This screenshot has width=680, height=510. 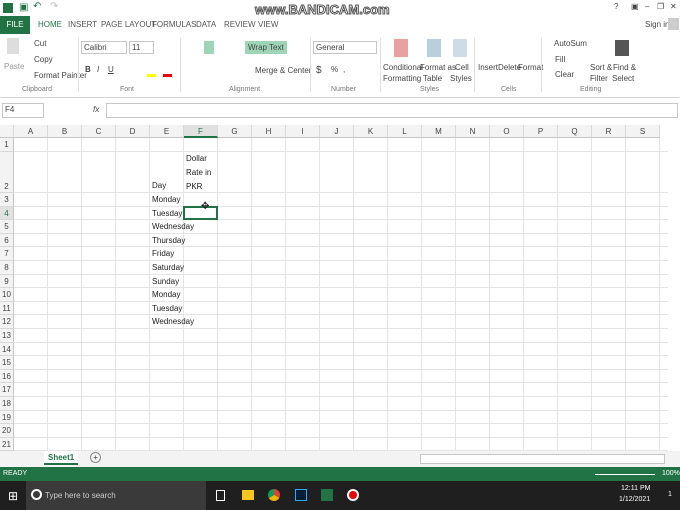 I want to click on cell-E6: Thursday, so click(x=168, y=240).